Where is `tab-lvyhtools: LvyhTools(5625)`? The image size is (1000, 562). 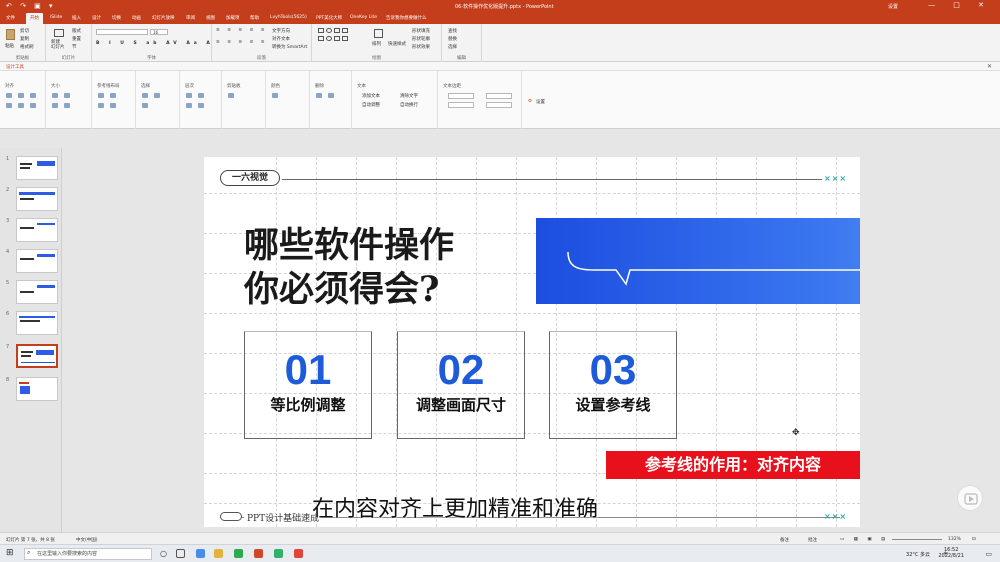
tab-lvyhtools: LvyhTools(5625) is located at coordinates (288, 17).